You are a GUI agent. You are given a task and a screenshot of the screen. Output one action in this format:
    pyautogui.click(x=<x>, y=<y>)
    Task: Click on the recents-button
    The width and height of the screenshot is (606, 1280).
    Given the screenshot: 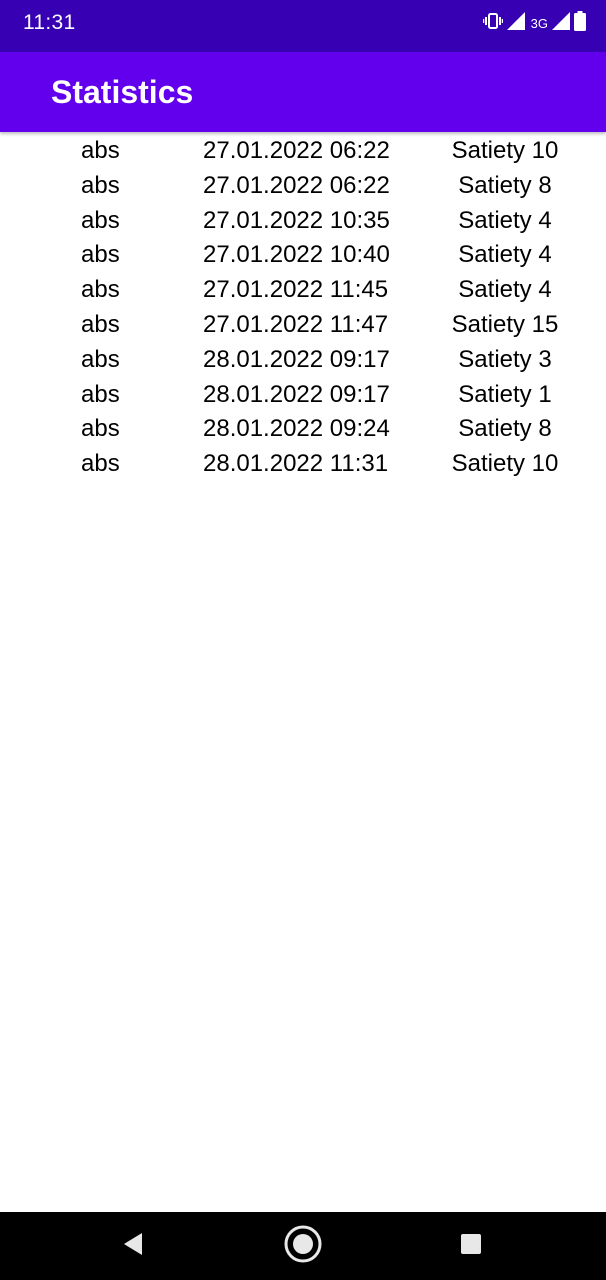 What is the action you would take?
    pyautogui.click(x=471, y=1246)
    